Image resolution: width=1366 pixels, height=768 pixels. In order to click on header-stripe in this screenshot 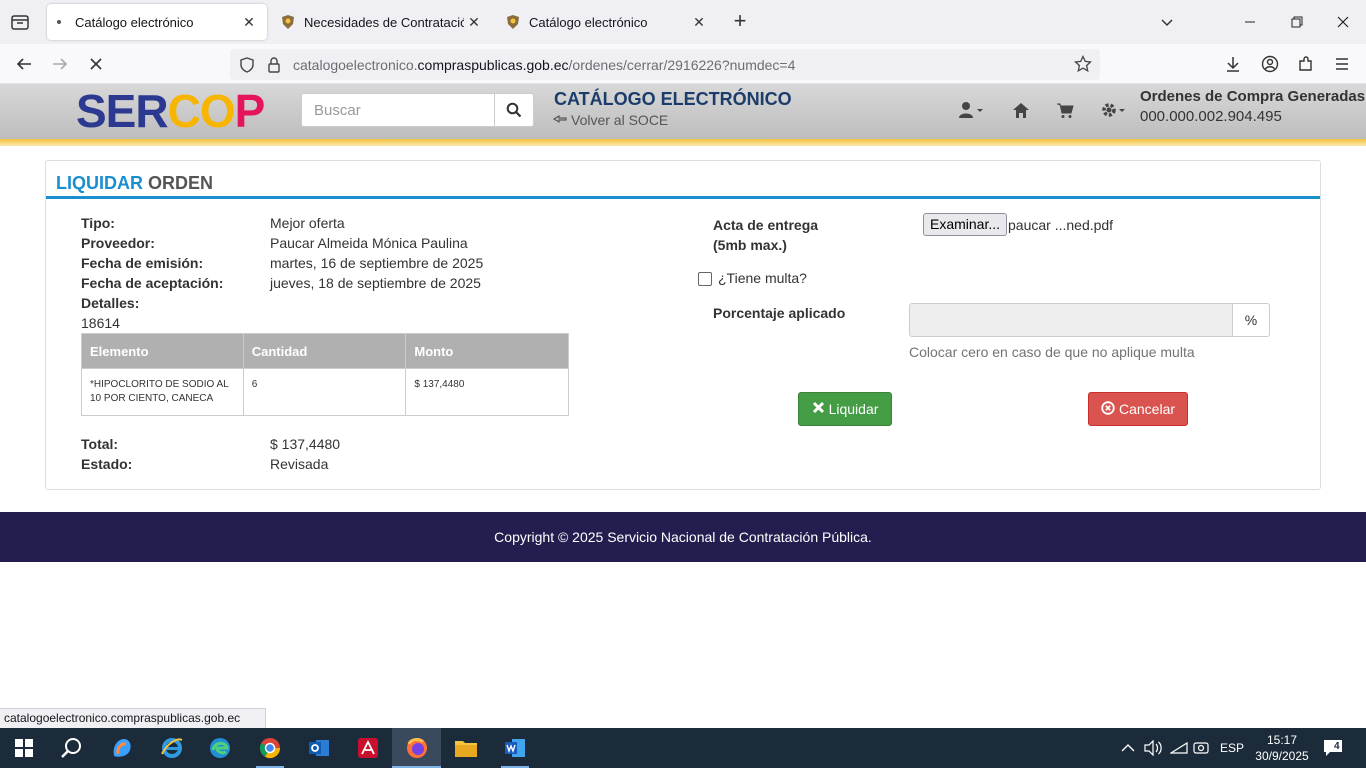, I will do `click(683, 142)`.